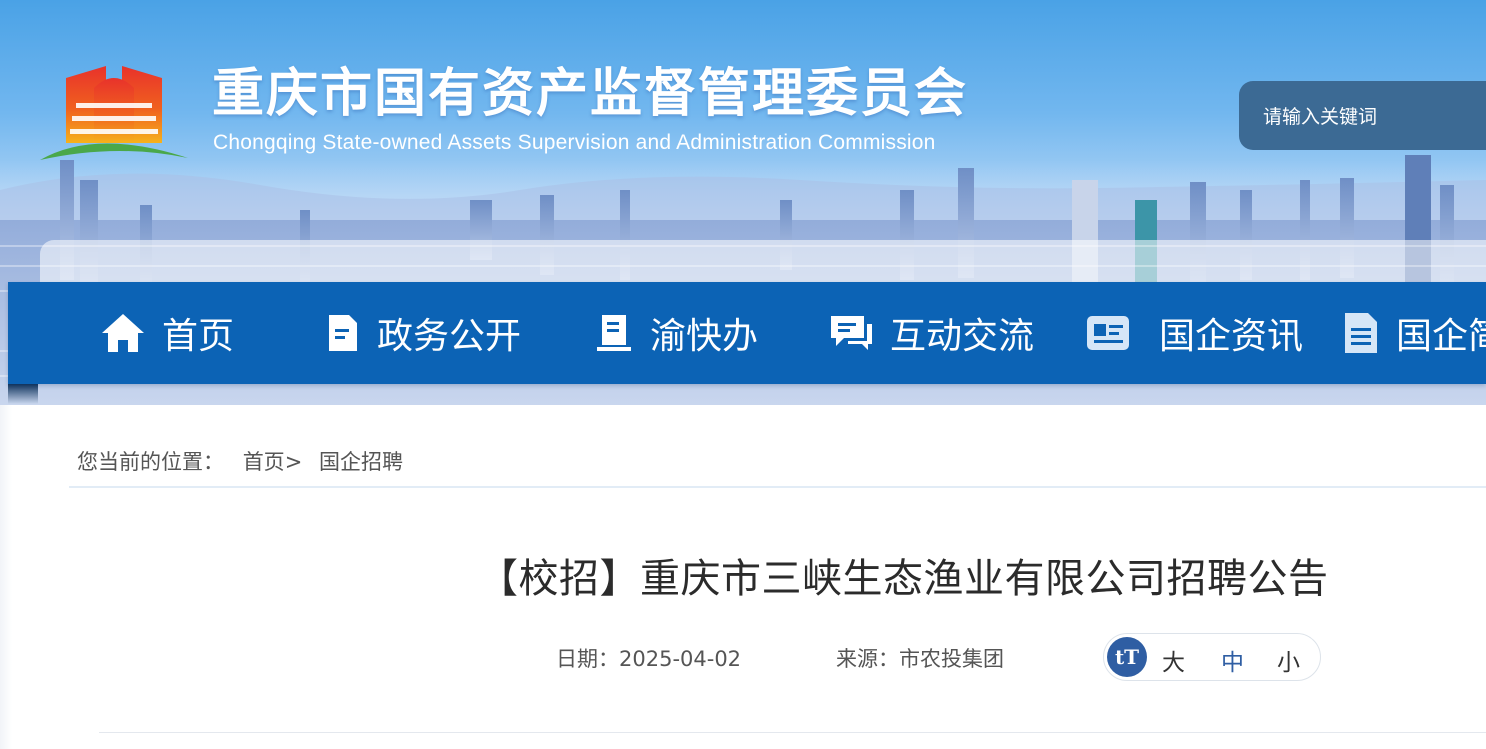 Image resolution: width=1486 pixels, height=749 pixels. I want to click on nav-item-label: 国企简, so click(1441, 336).